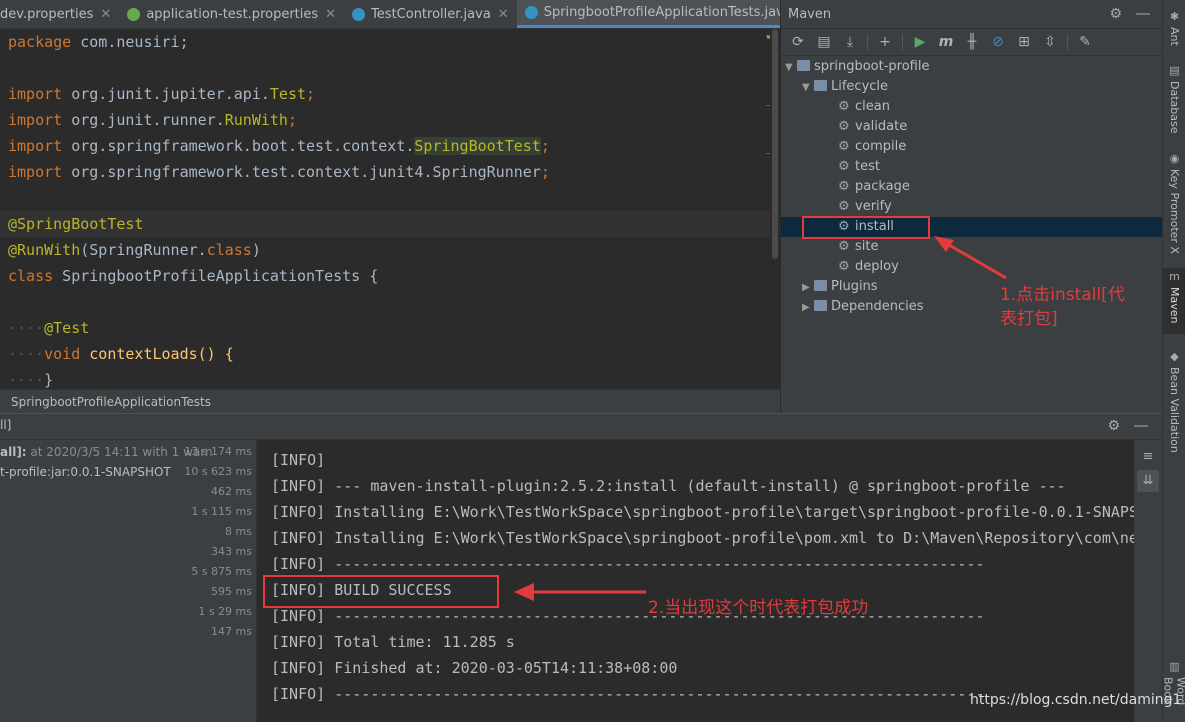 The image size is (1185, 722). I want to click on ant-icon: ✱, so click(1174, 16).